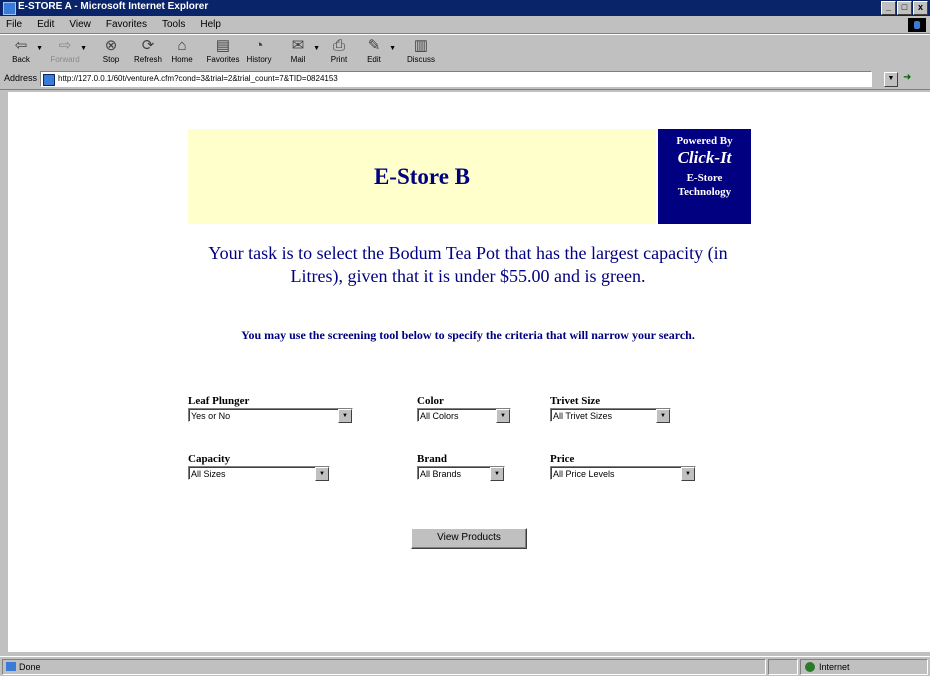  I want to click on menu-bar: File Edit View Favorites Tools Help, so click(465, 25).